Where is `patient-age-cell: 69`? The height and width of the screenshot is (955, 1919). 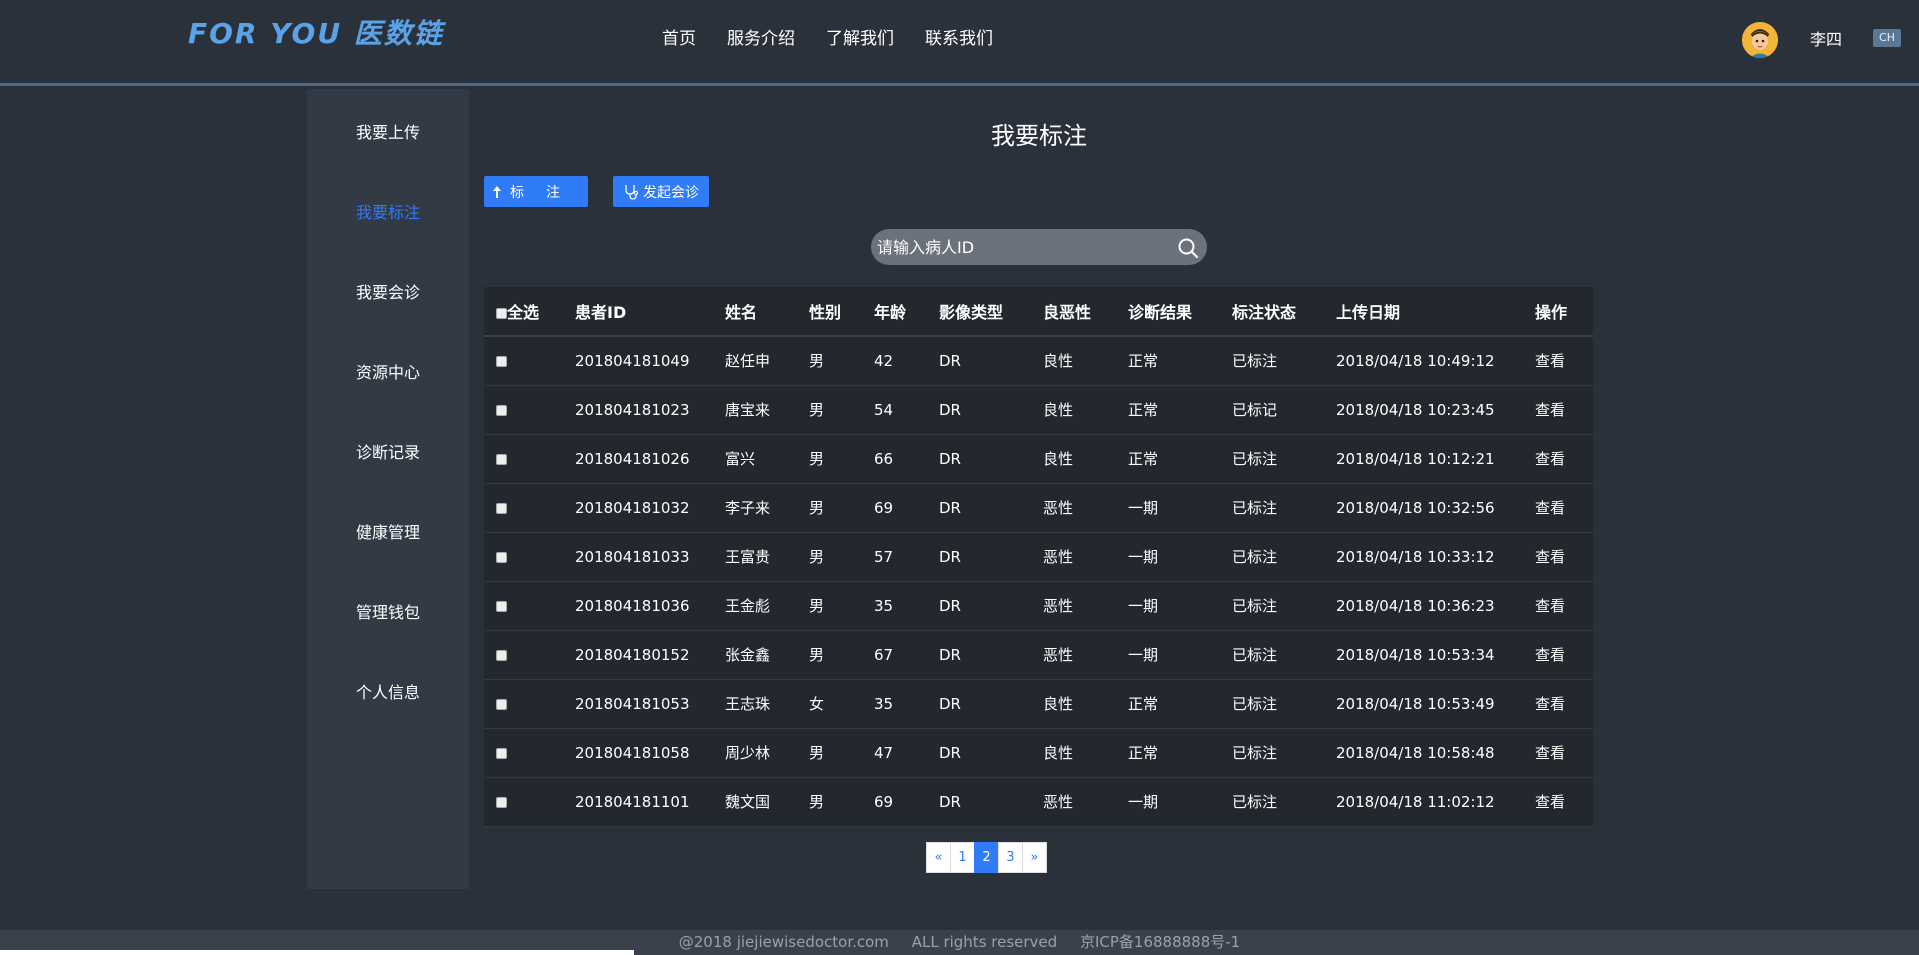 patient-age-cell: 69 is located at coordinates (906, 802).